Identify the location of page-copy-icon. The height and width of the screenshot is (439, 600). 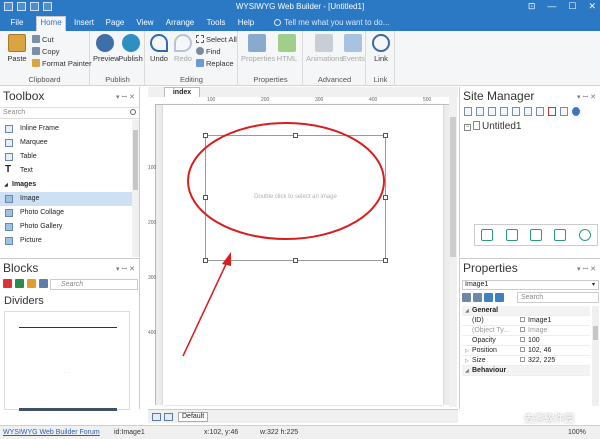
(504, 111).